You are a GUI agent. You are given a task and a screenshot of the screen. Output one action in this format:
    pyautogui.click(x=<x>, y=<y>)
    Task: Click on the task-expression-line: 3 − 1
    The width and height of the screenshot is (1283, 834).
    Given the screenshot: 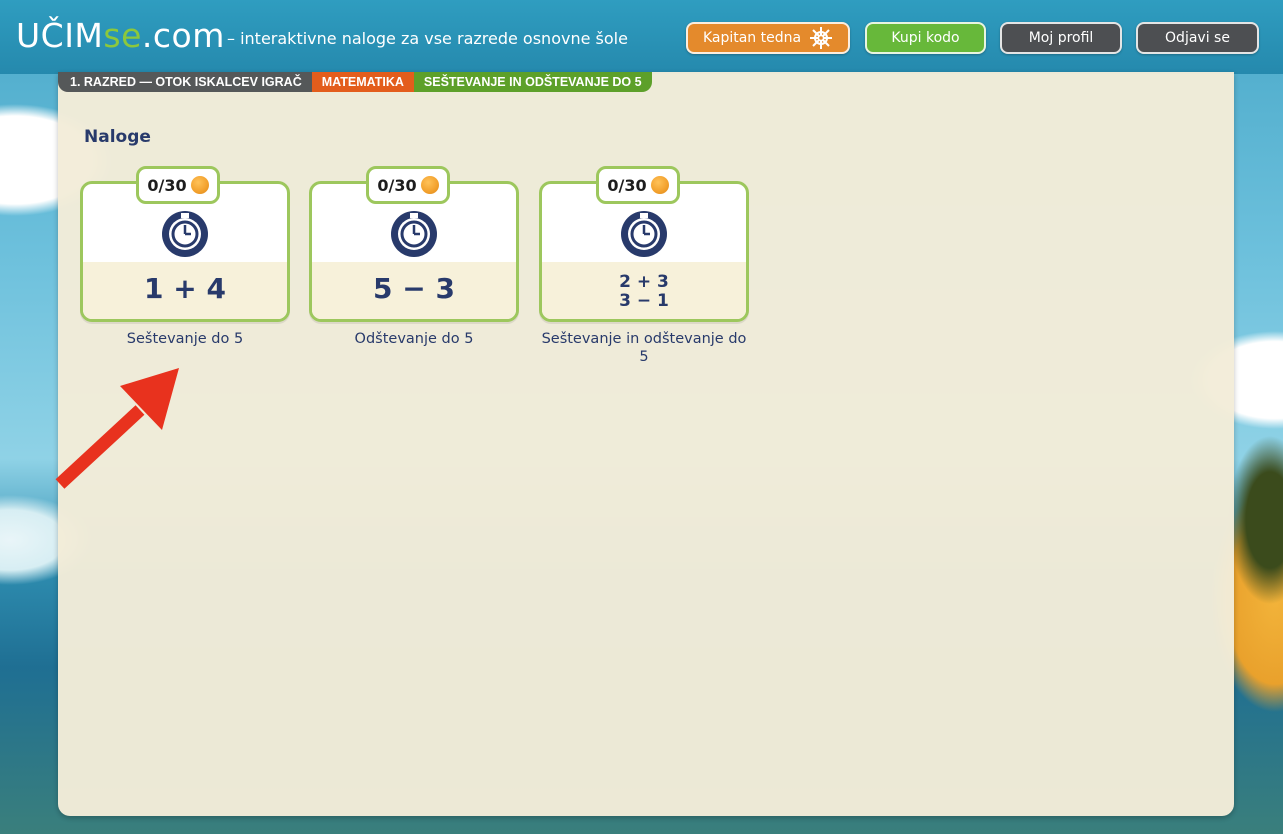 What is the action you would take?
    pyautogui.click(x=644, y=301)
    